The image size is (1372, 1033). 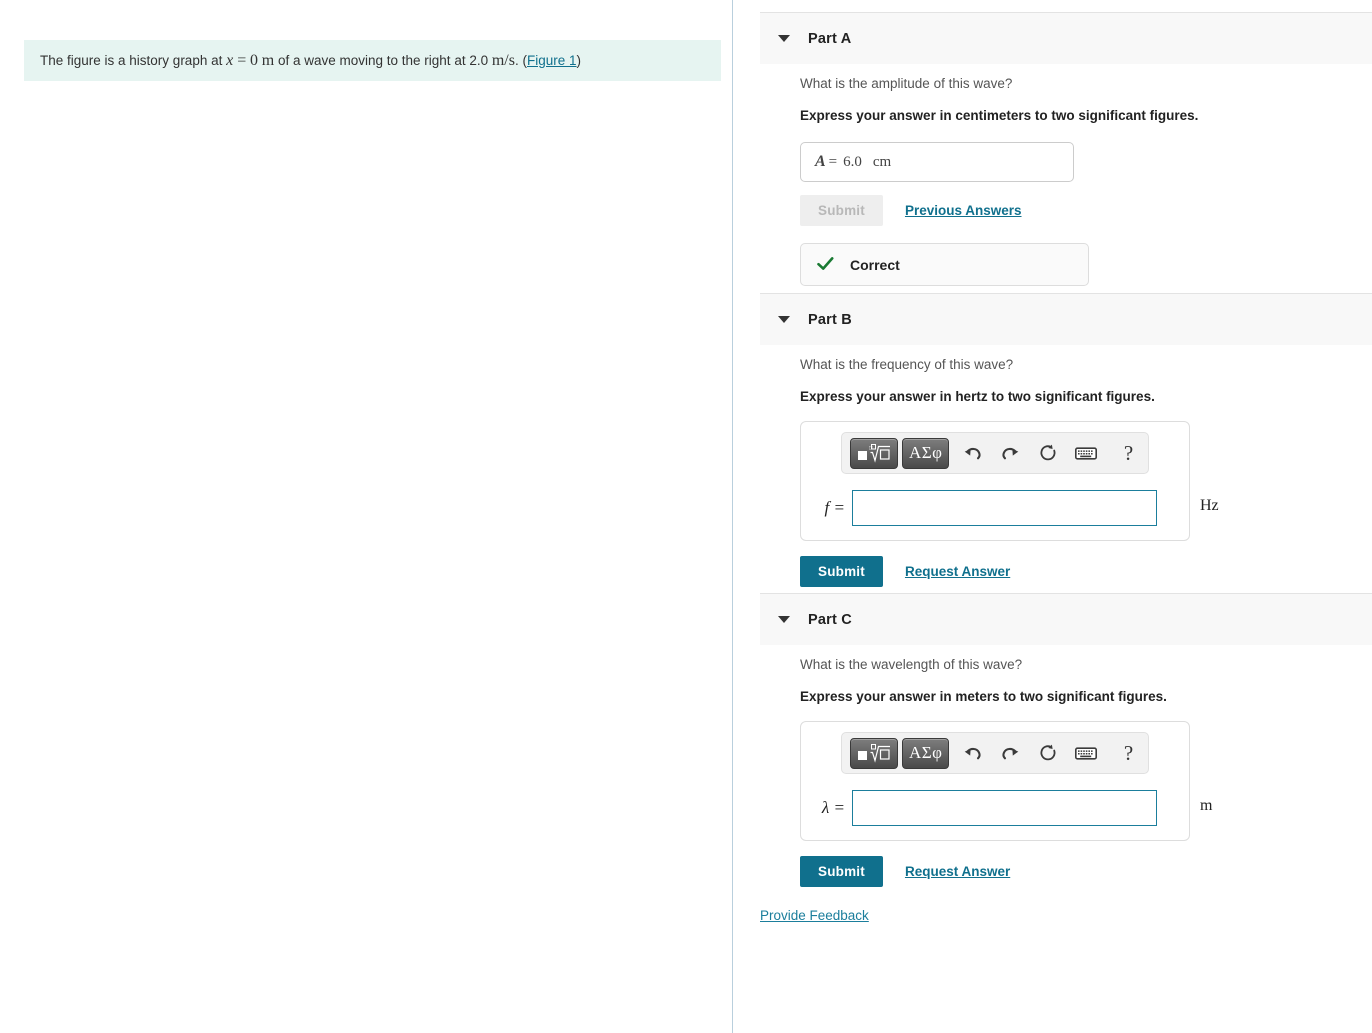 I want to click on button-row-part-c: Submit Request Answer, so click(x=995, y=871).